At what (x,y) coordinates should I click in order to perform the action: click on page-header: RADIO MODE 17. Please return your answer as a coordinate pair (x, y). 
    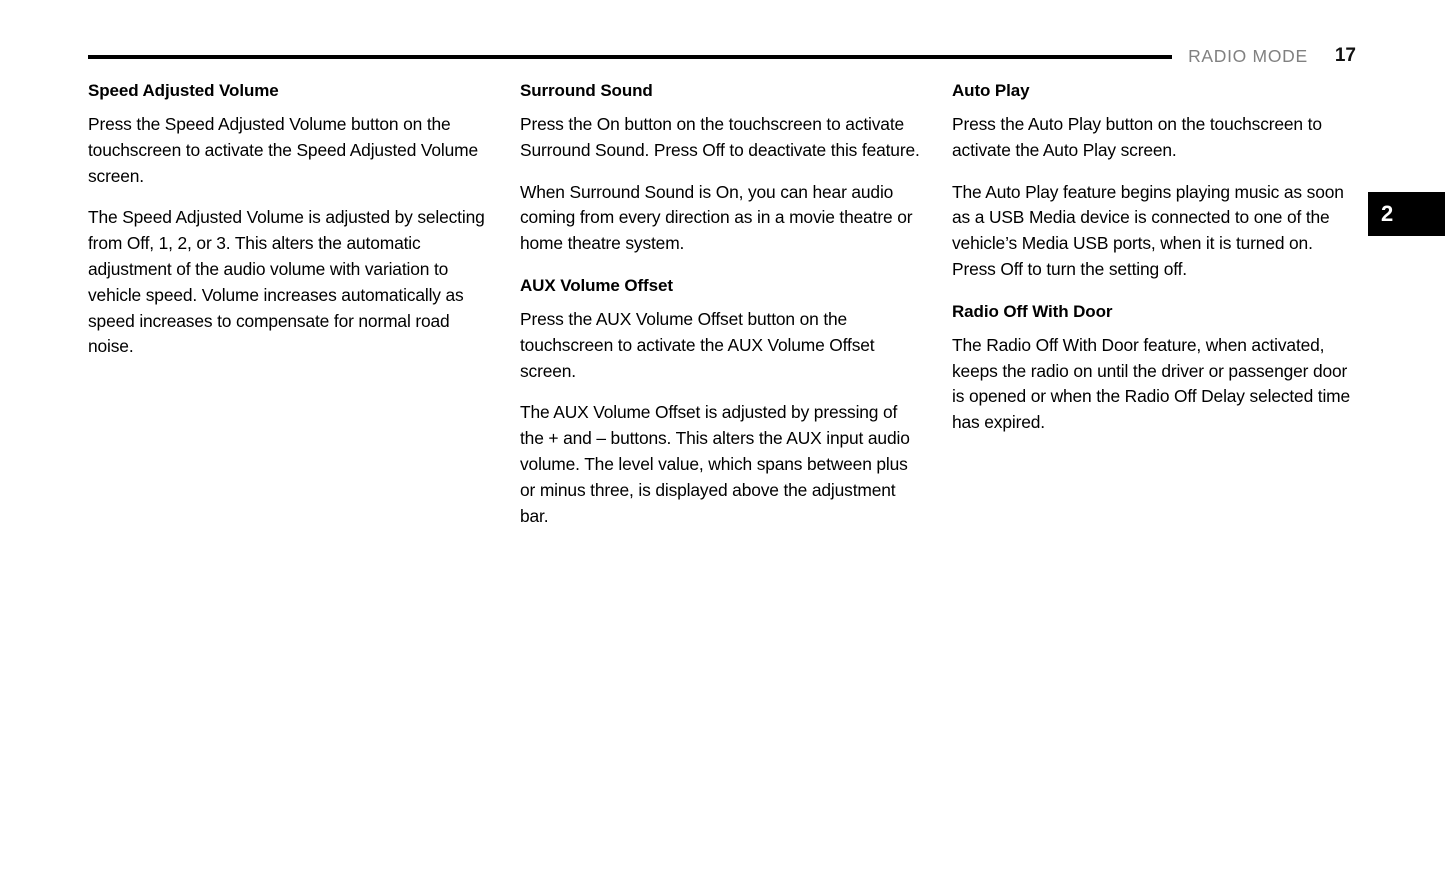
    Looking at the image, I should click on (722, 51).